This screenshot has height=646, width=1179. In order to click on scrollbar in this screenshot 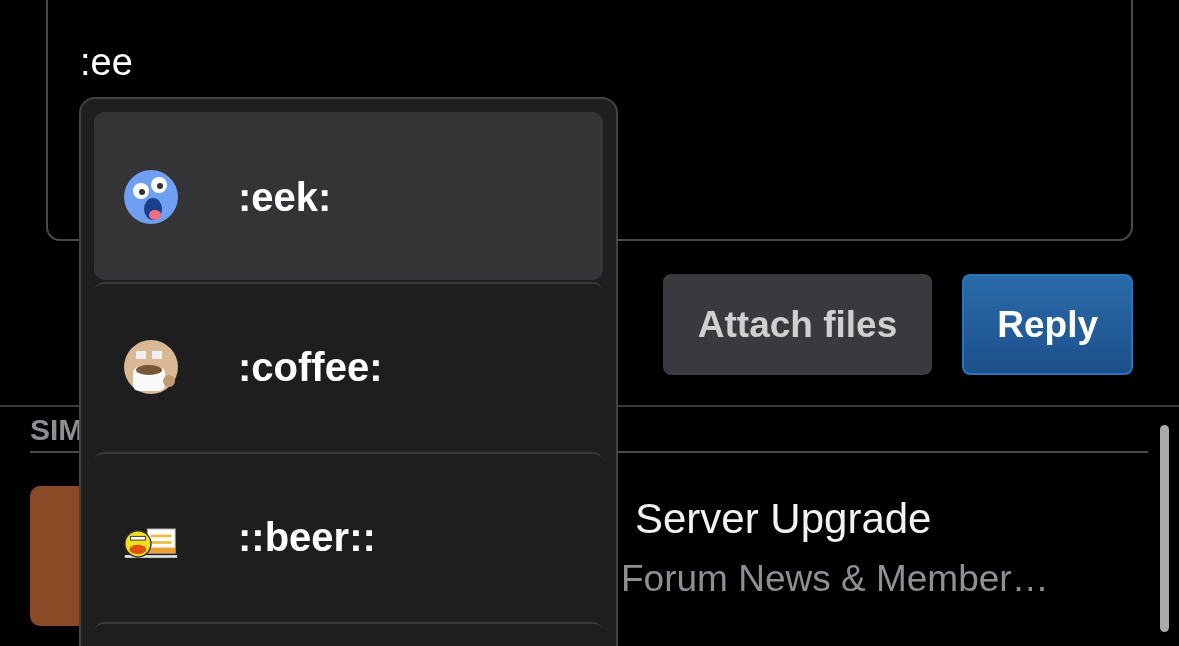, I will do `click(1164, 528)`.